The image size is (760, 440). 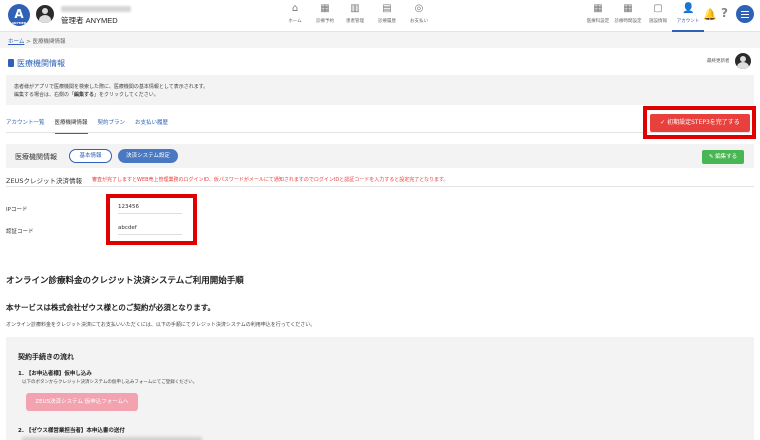 I want to click on basic-info-button: 基本情報, so click(x=90, y=156).